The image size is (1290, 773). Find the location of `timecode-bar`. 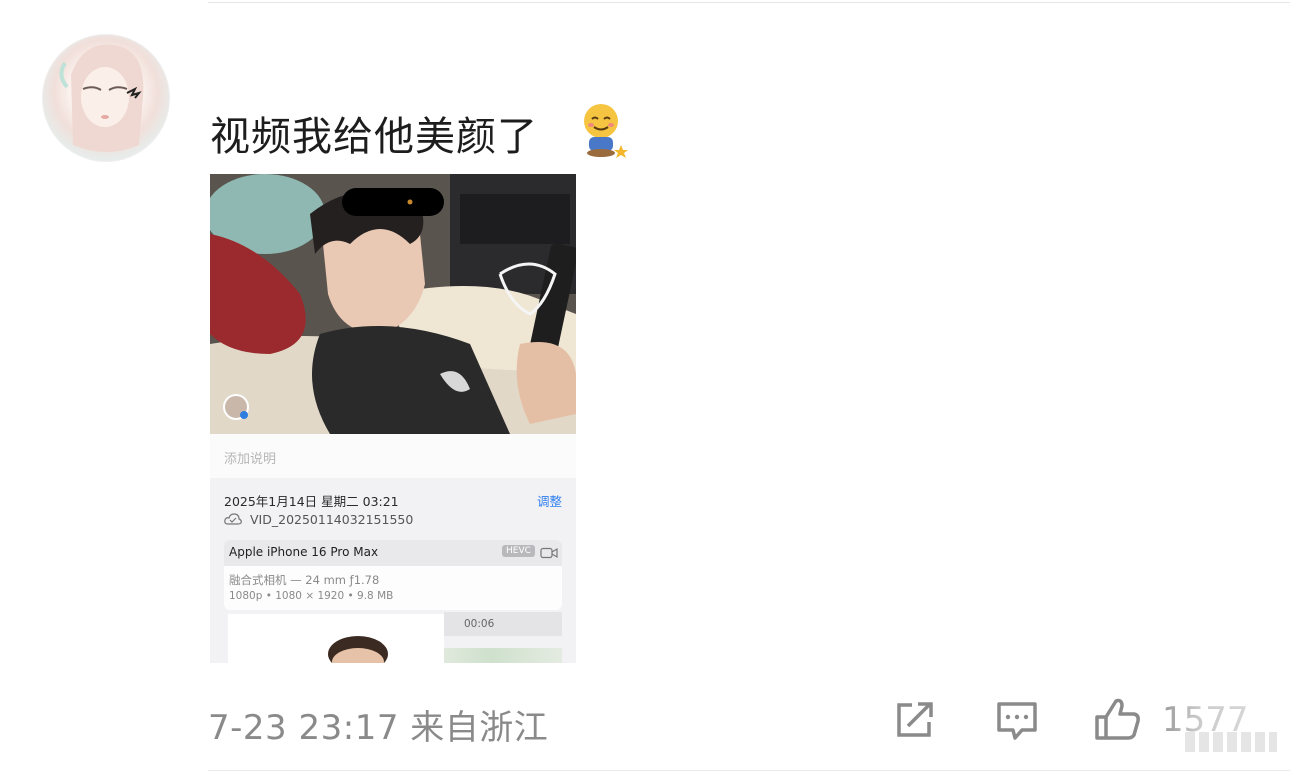

timecode-bar is located at coordinates (503, 624).